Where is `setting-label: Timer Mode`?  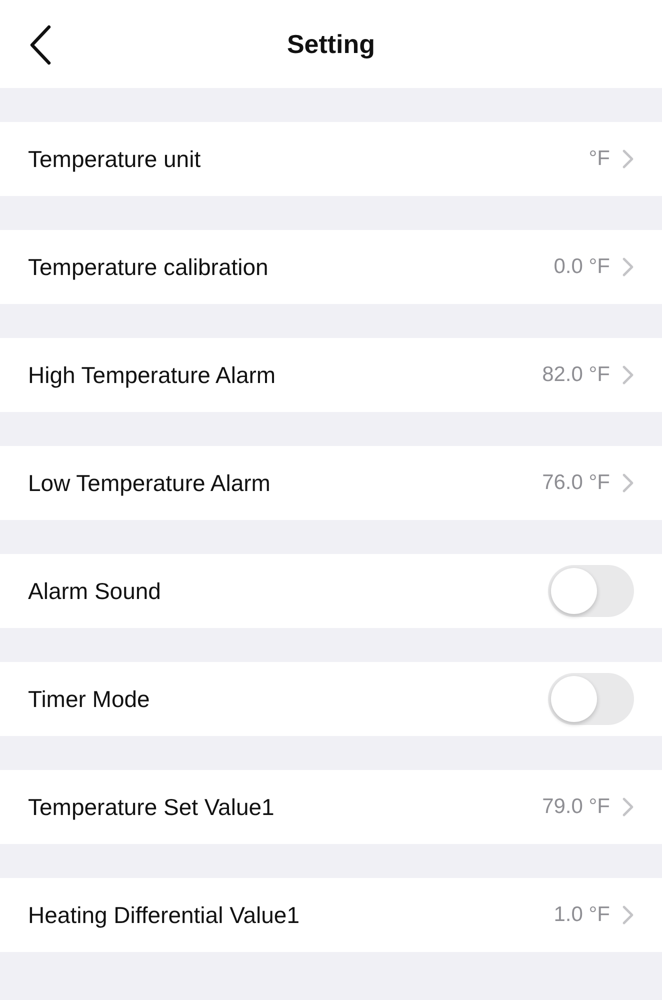
setting-label: Timer Mode is located at coordinates (89, 699).